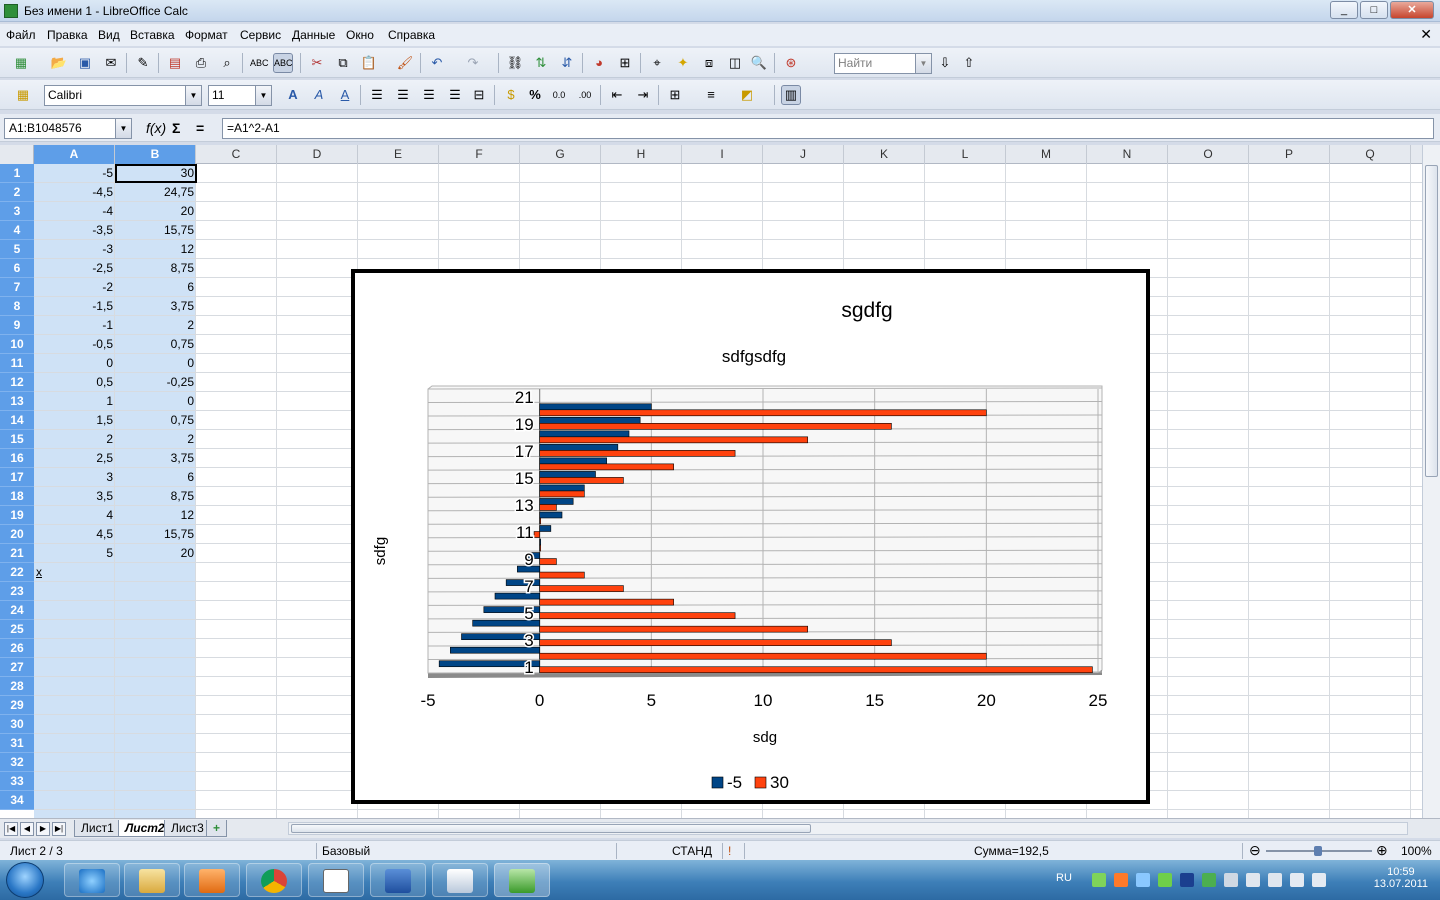 The image size is (1440, 900). Describe the element at coordinates (259, 63) in the screenshot. I see `spellcheck-icon: ABC` at that location.